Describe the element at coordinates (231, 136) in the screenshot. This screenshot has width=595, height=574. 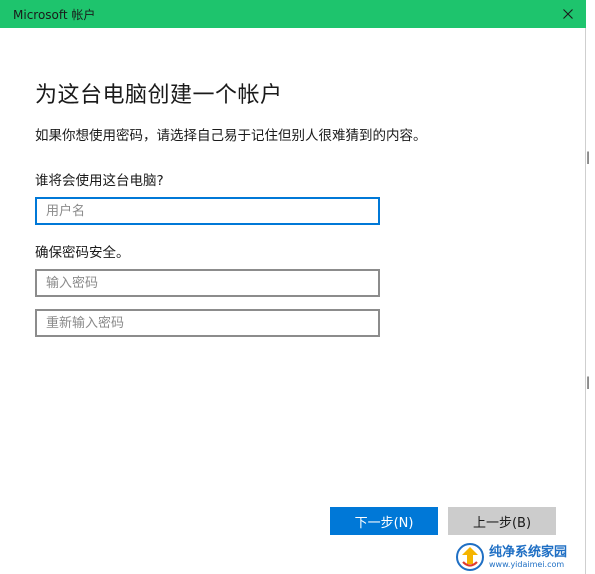
I see `description-text: 如果你想使用密码，请选择自己易于记住但别人很难猜到的内容。` at that location.